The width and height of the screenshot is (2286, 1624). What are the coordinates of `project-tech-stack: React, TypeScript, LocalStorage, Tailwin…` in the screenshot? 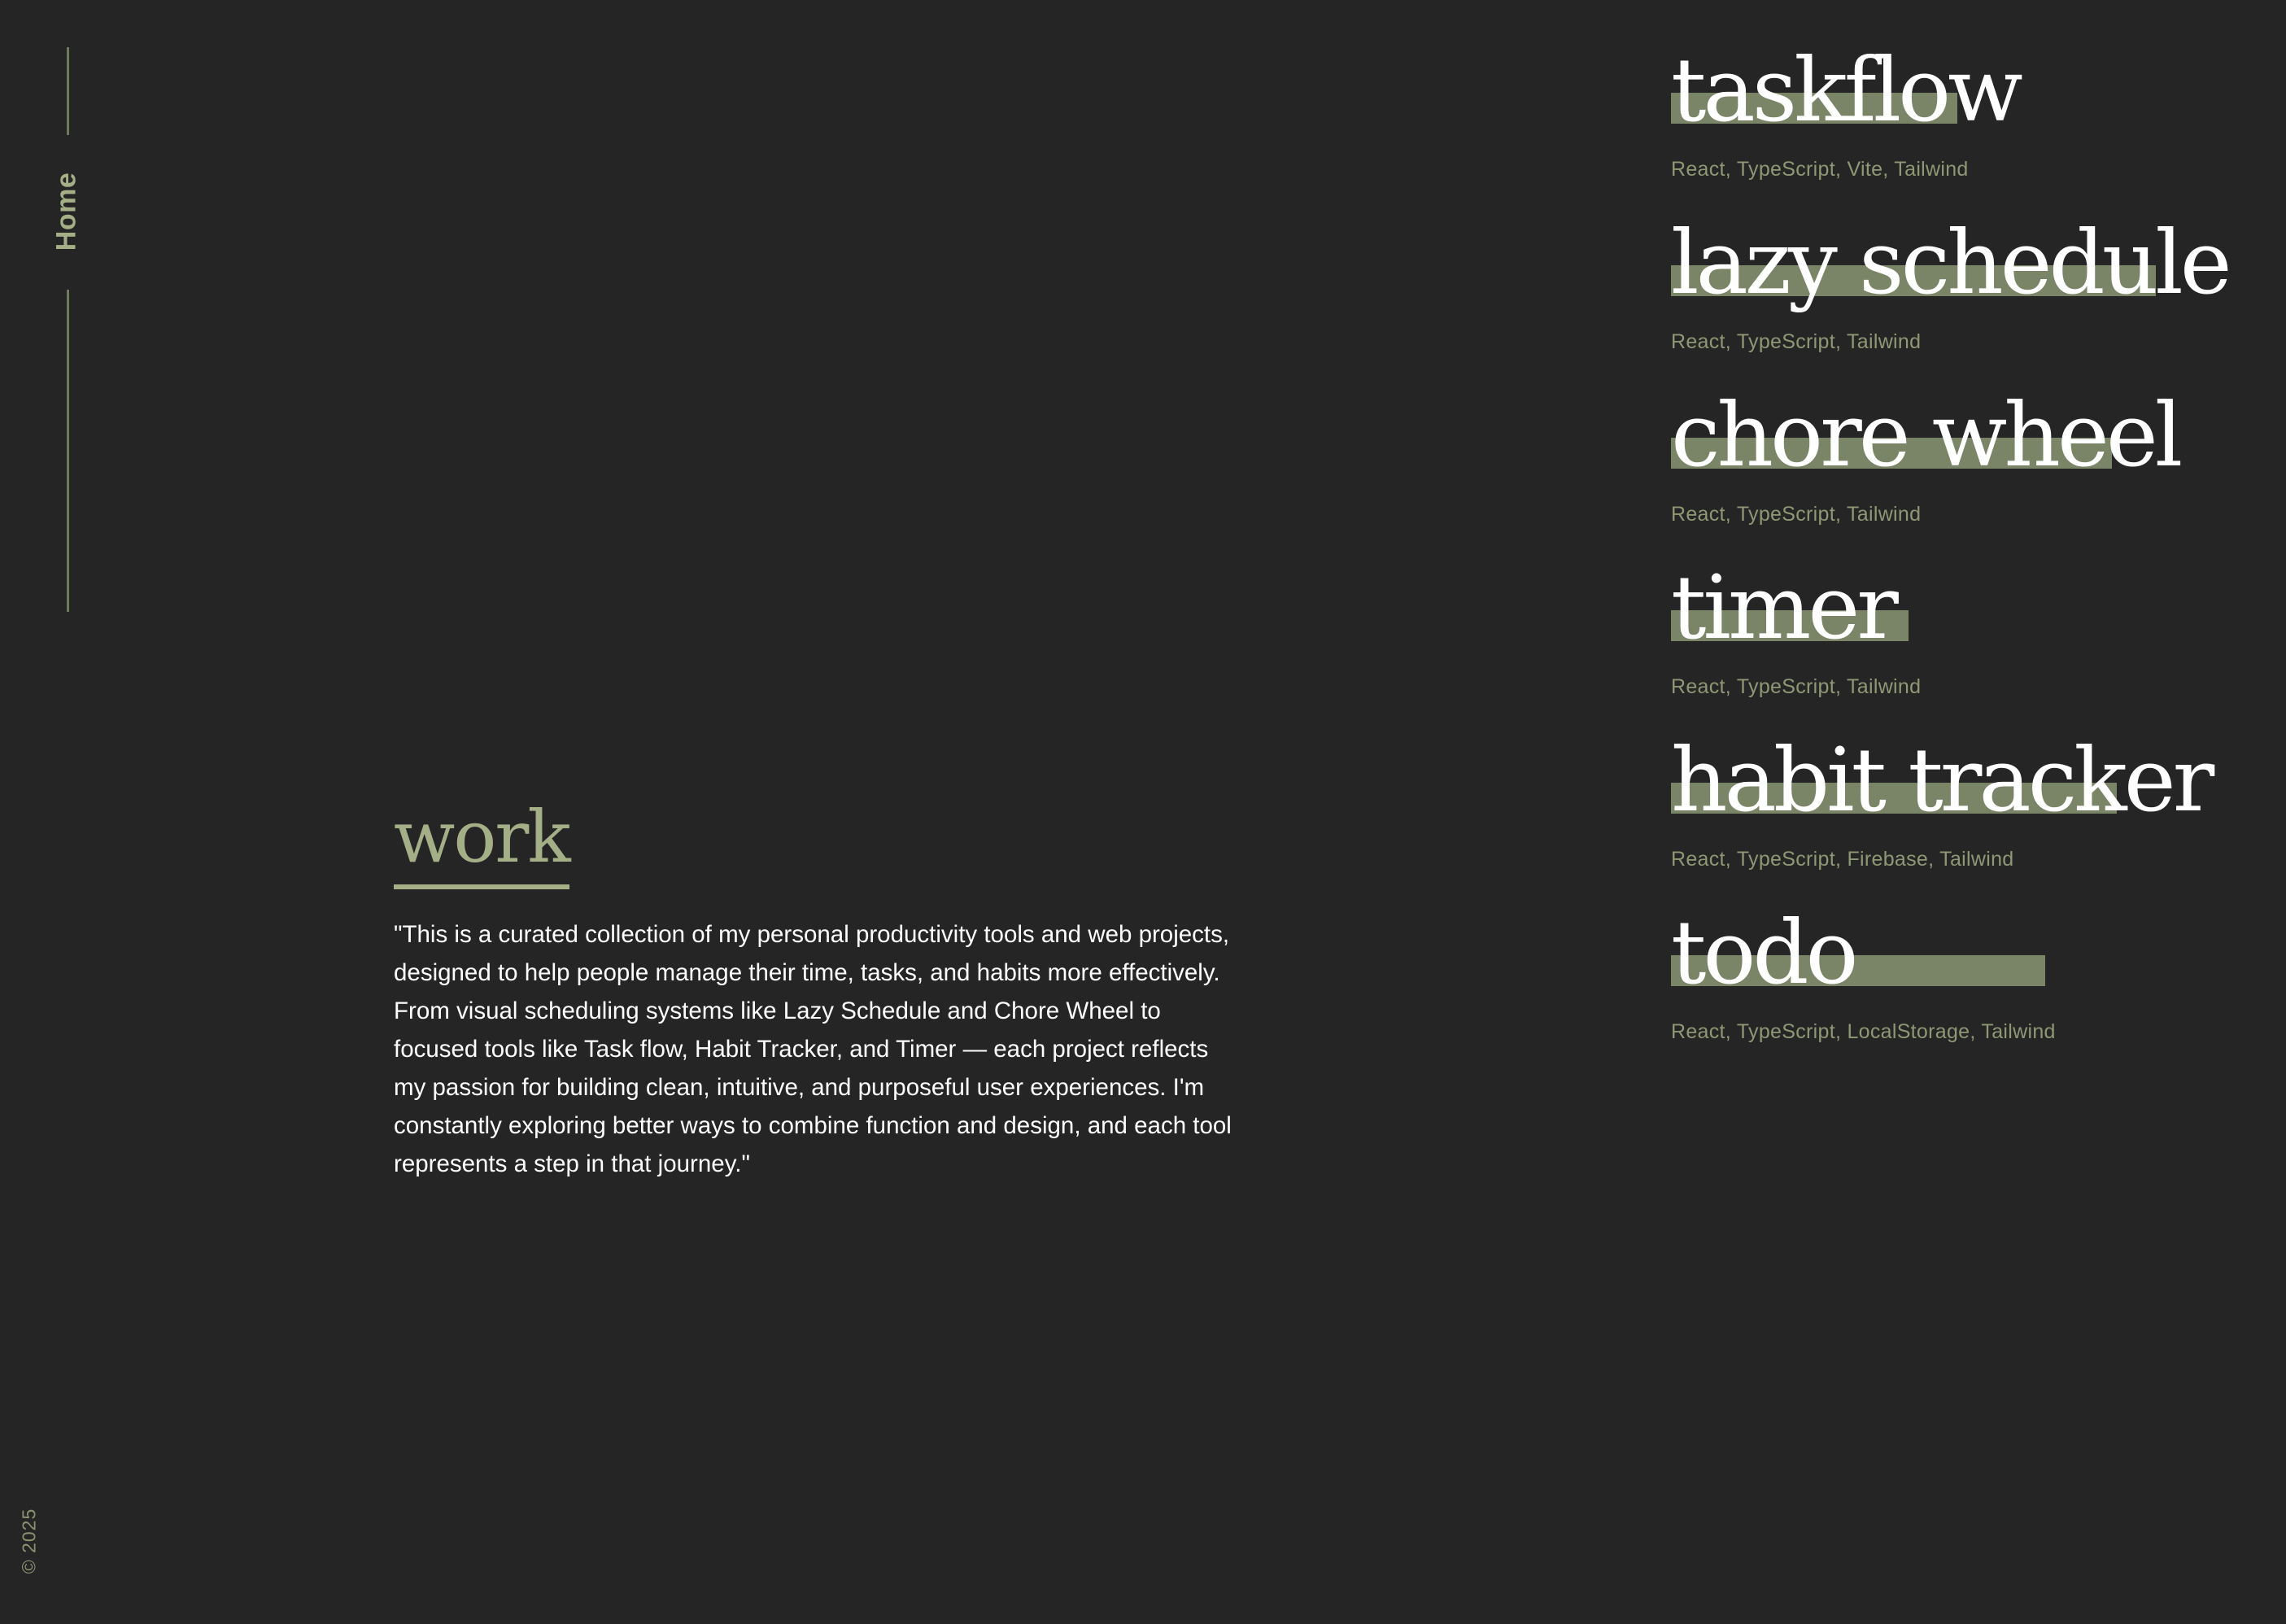 It's located at (1863, 1031).